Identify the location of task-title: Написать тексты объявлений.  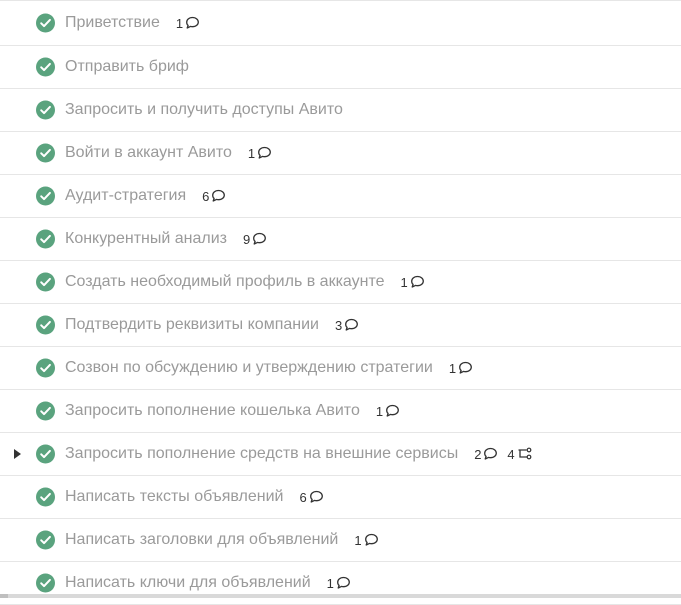
(174, 497).